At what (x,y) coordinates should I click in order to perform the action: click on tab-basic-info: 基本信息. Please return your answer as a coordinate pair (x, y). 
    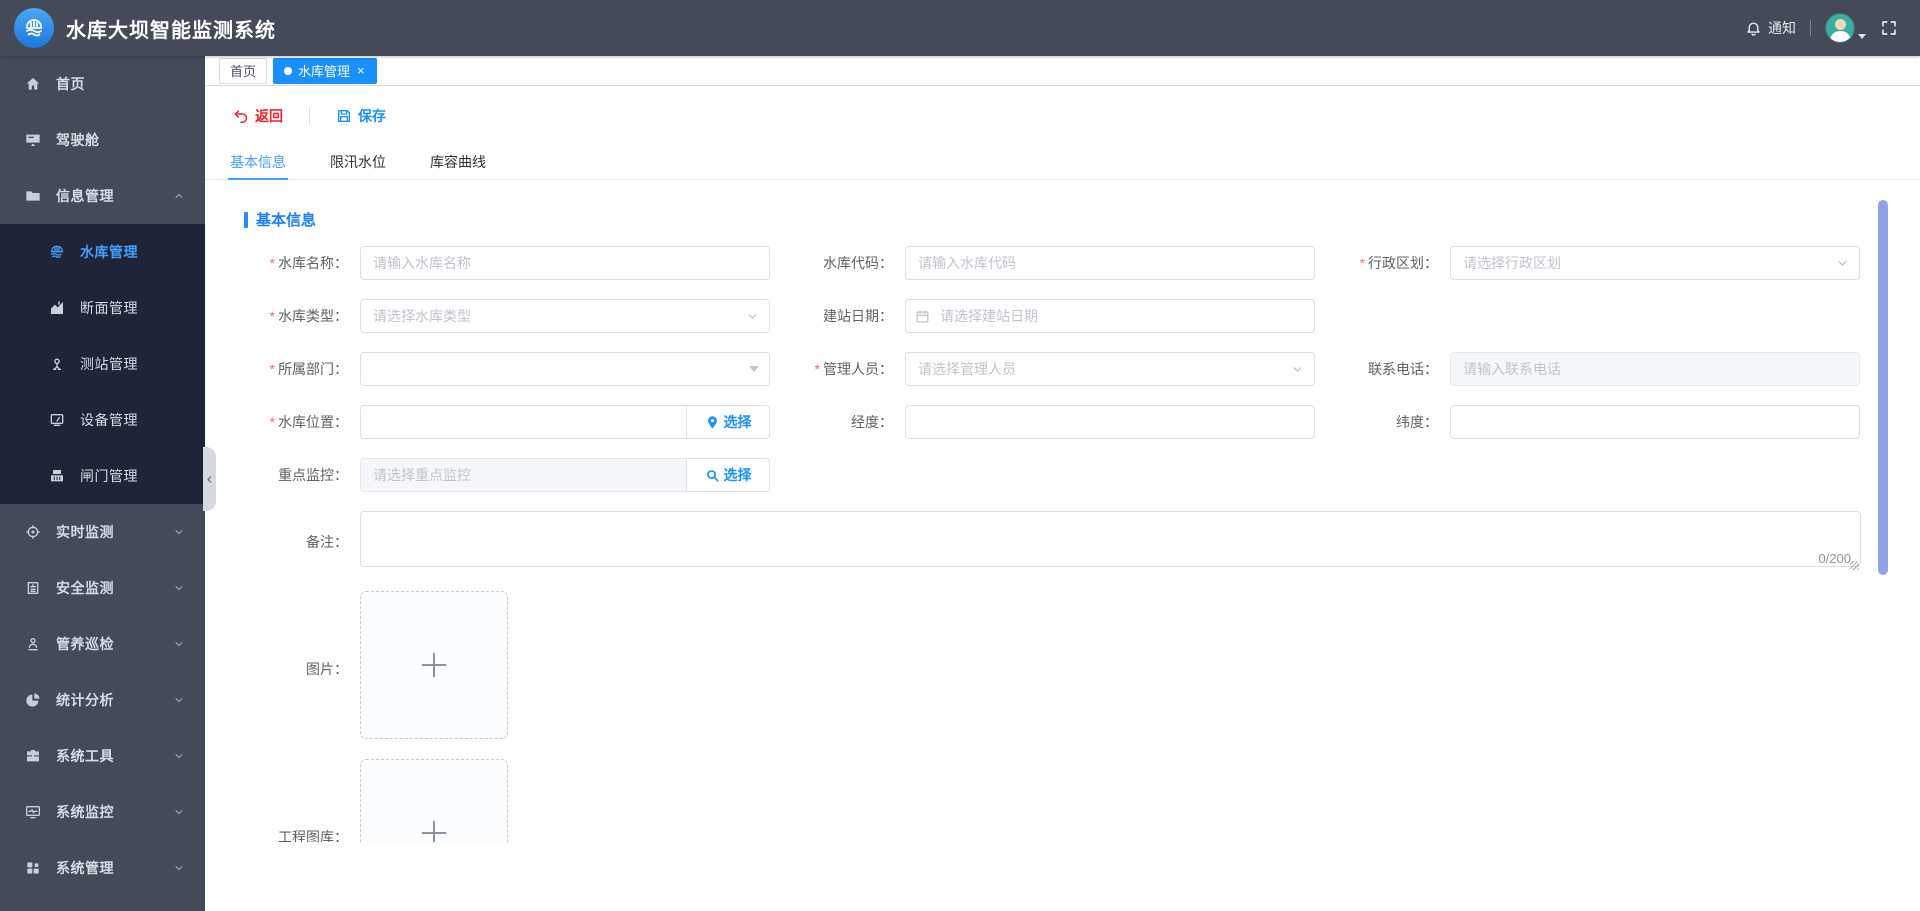
    Looking at the image, I should click on (258, 163).